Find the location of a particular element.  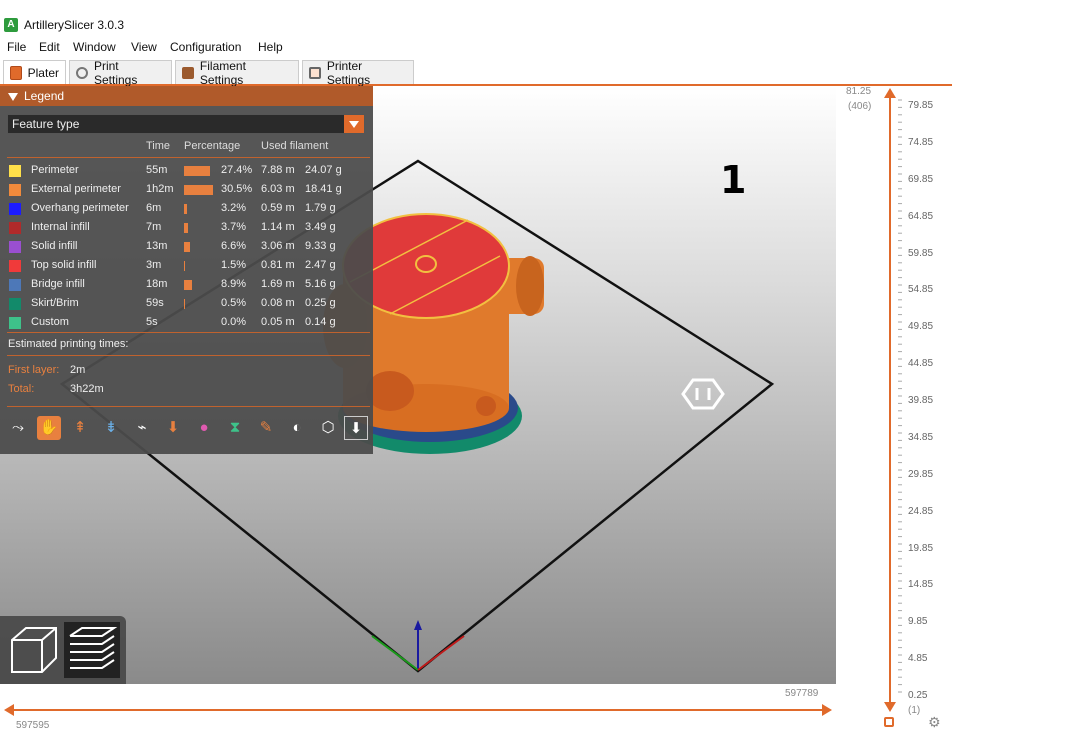

tab-printer-settings: Printer Settings is located at coordinates (358, 72).